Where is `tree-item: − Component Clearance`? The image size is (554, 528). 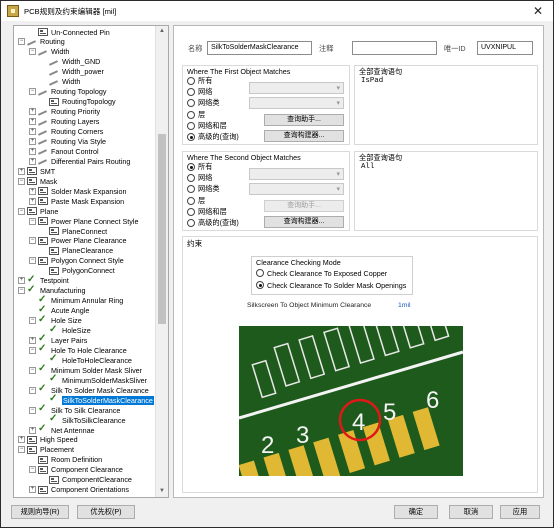 tree-item: − Component Clearance is located at coordinates (76, 470).